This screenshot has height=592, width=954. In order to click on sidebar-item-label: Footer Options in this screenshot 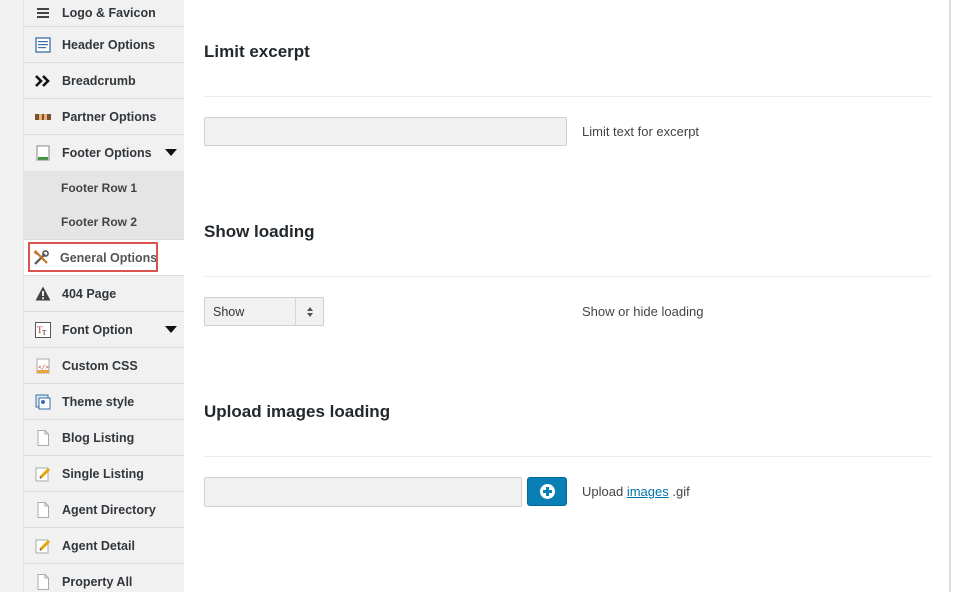, I will do `click(107, 153)`.